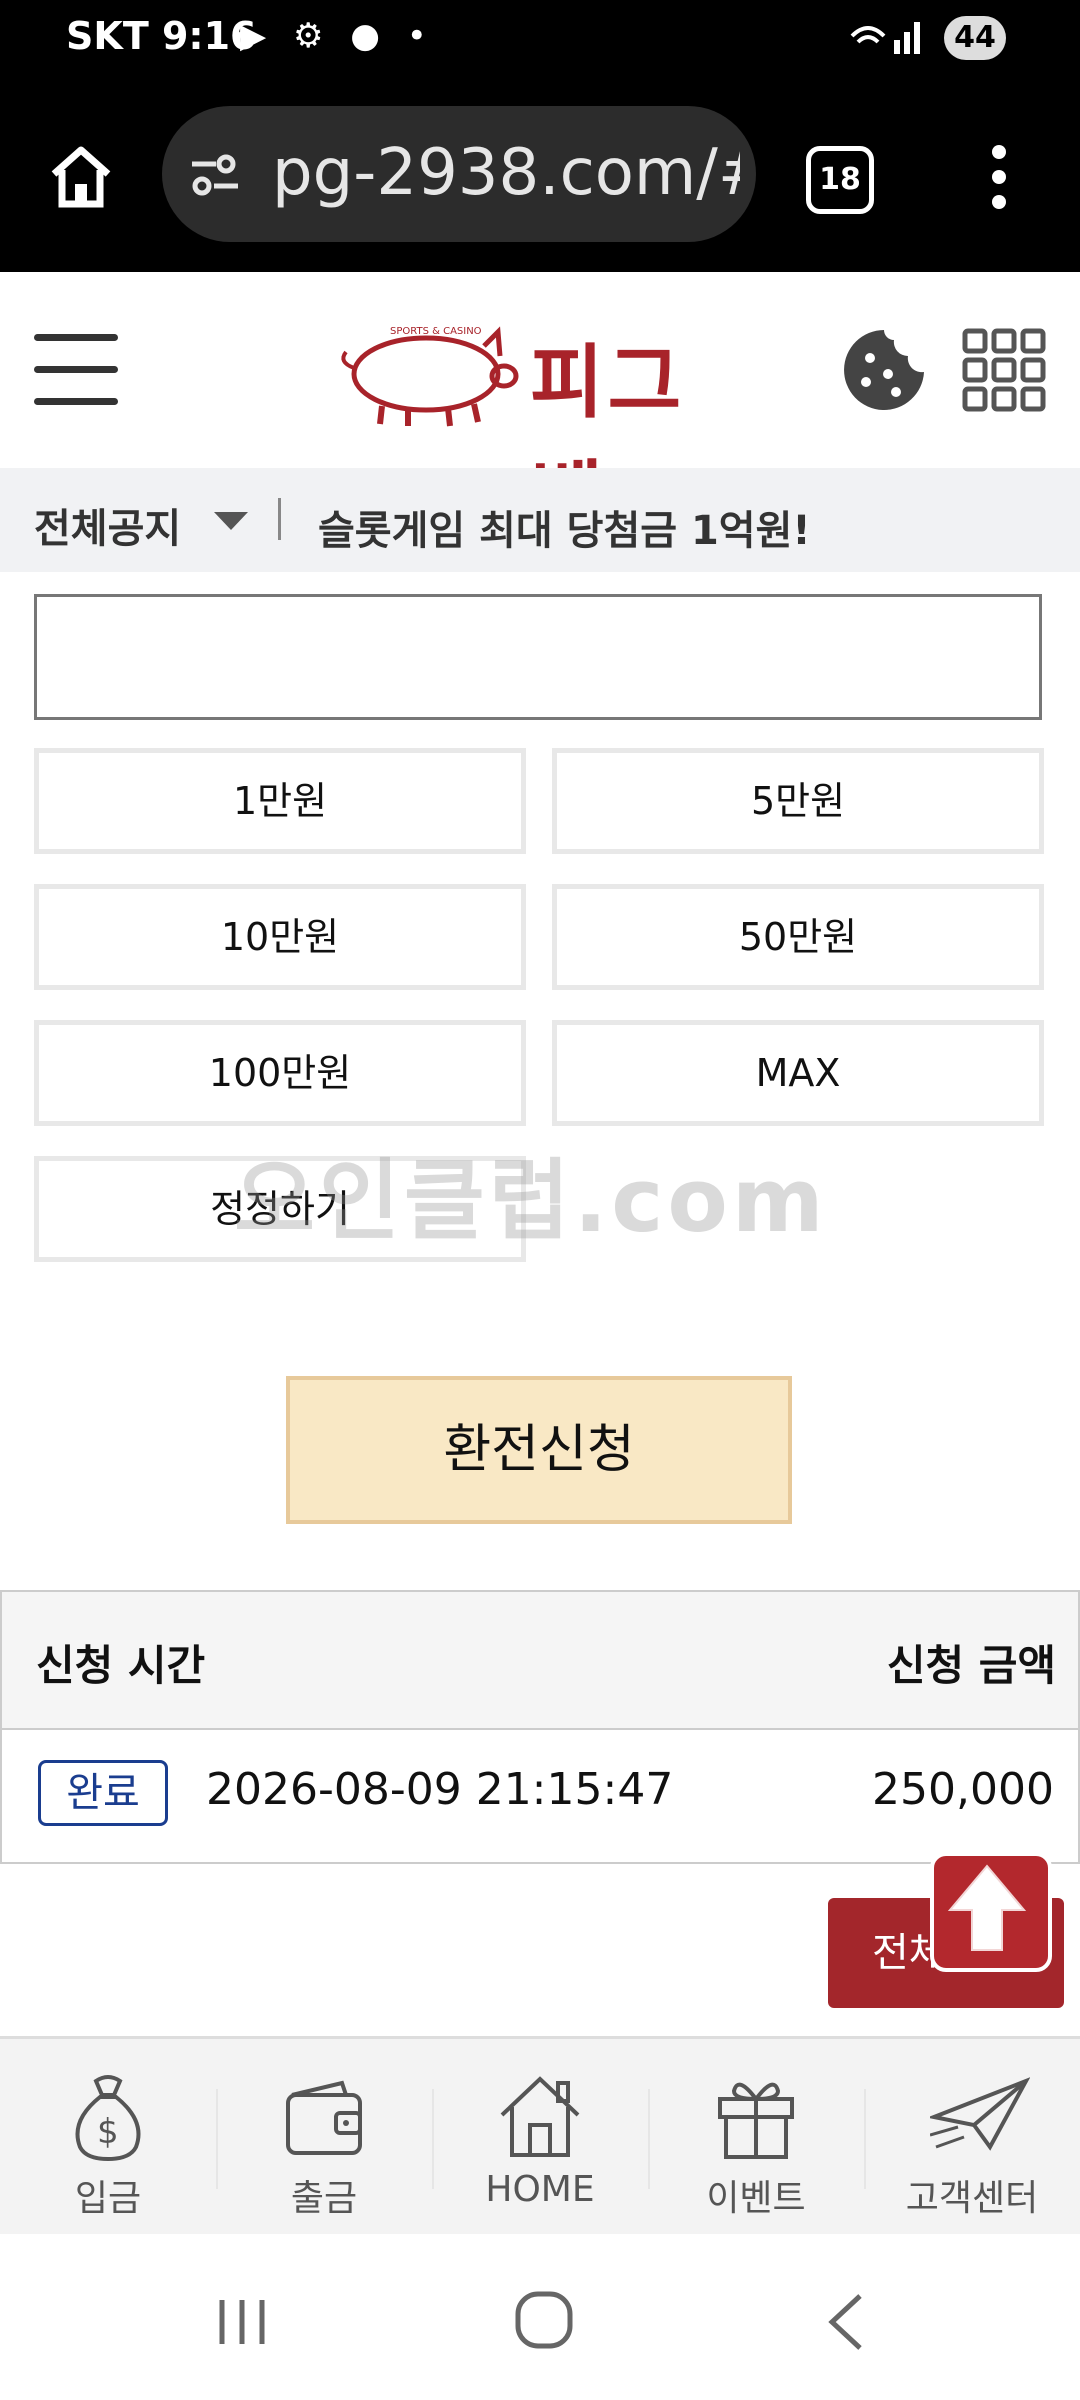 This screenshot has width=1080, height=2400. I want to click on bottom-nav: $ 입금 출금 HOME 이벤트 고객센터, so click(540, 2136).